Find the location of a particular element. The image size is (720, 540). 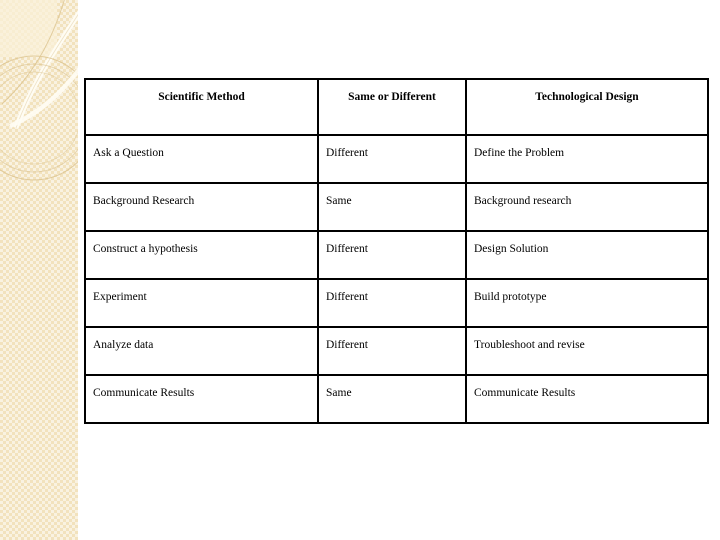

column-header-scientific-method: Scientific Method is located at coordinates (201, 107).